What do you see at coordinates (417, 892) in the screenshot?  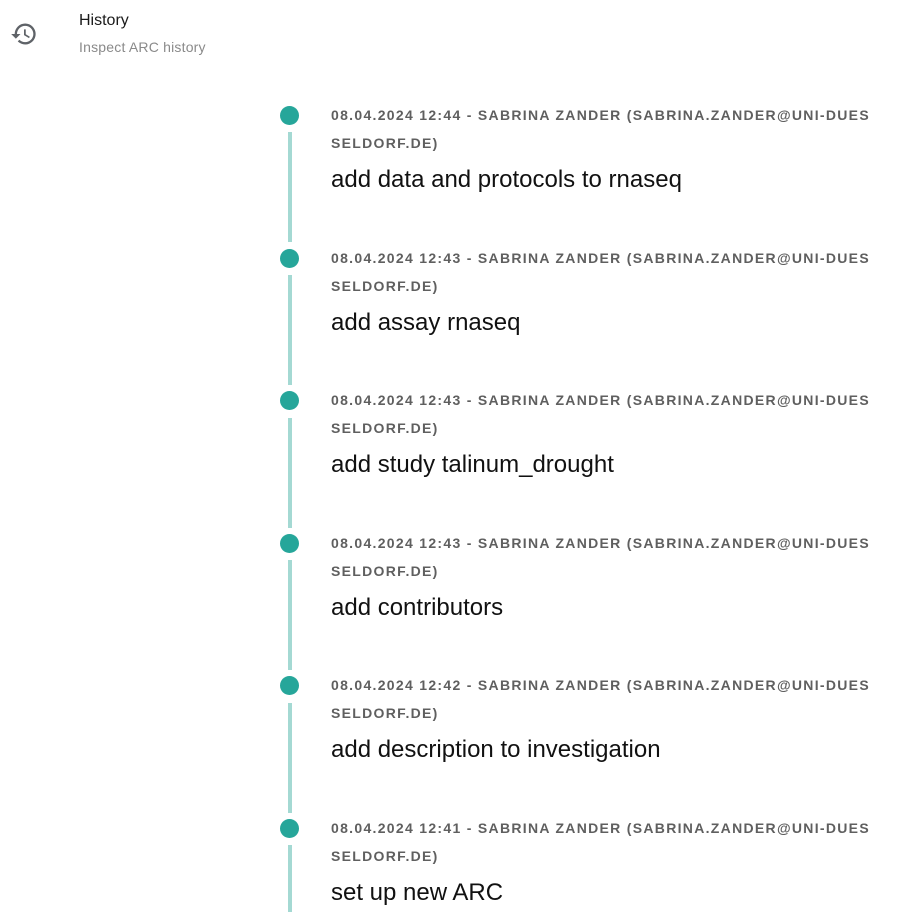 I see `commit-message: set up new ARC` at bounding box center [417, 892].